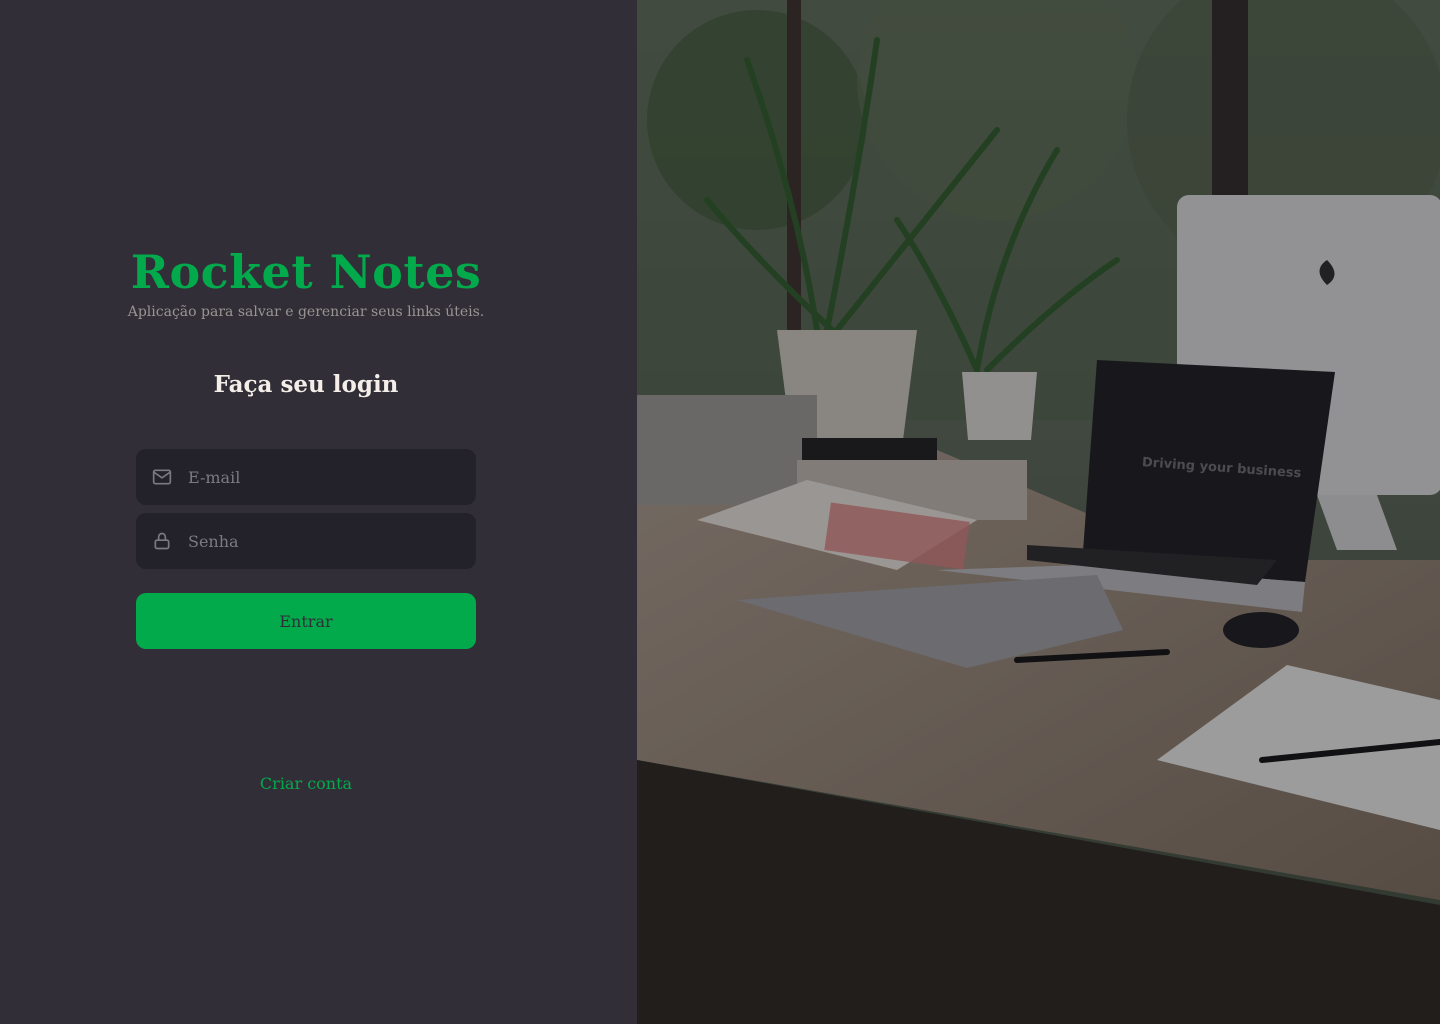  I want to click on email-input, so click(318, 477).